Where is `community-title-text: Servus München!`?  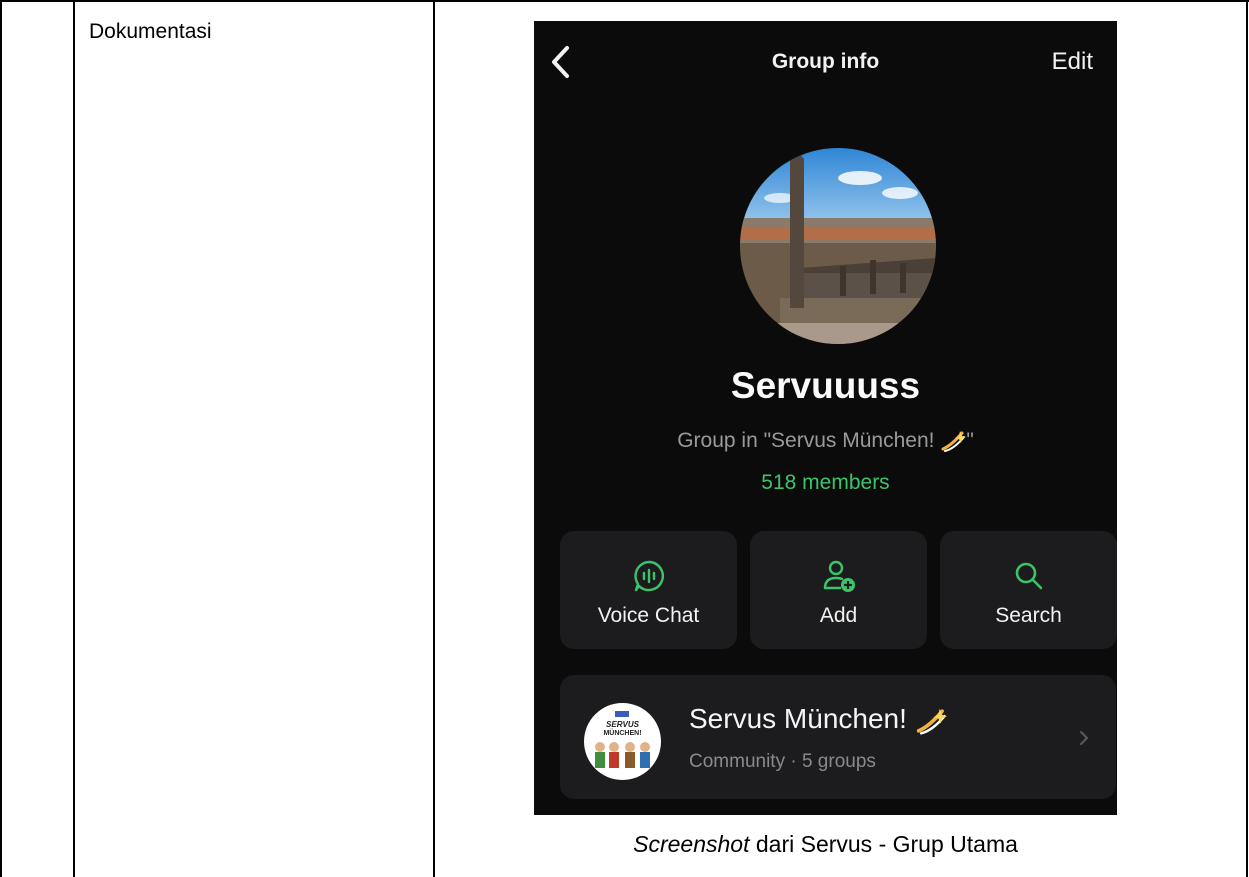 community-title-text: Servus München! is located at coordinates (802, 718).